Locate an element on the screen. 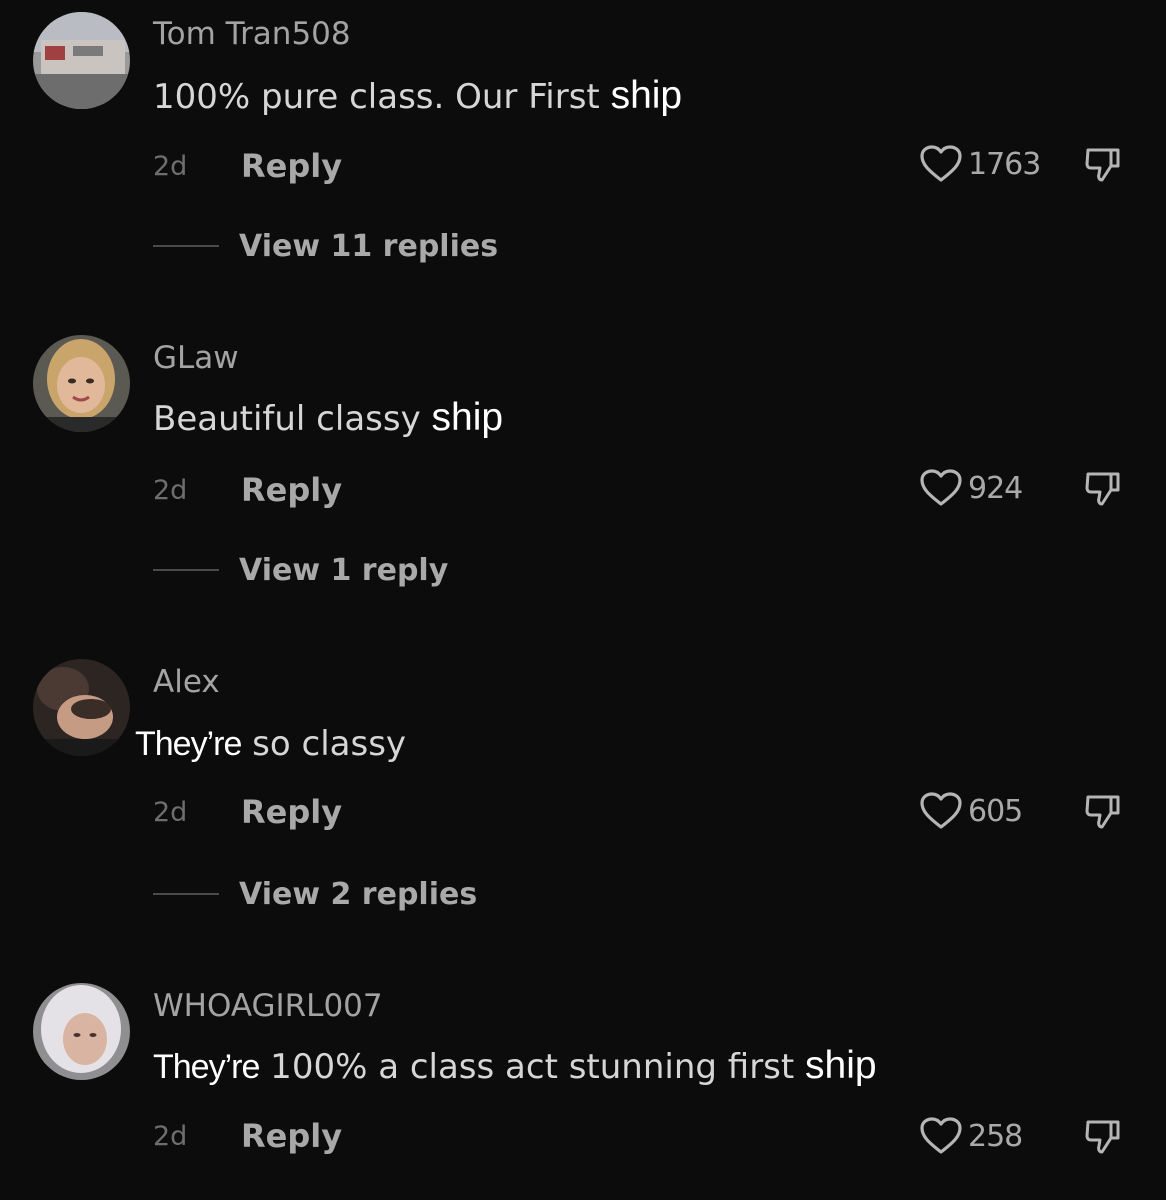  view-replies-button: View 11 replies is located at coordinates (325, 246).